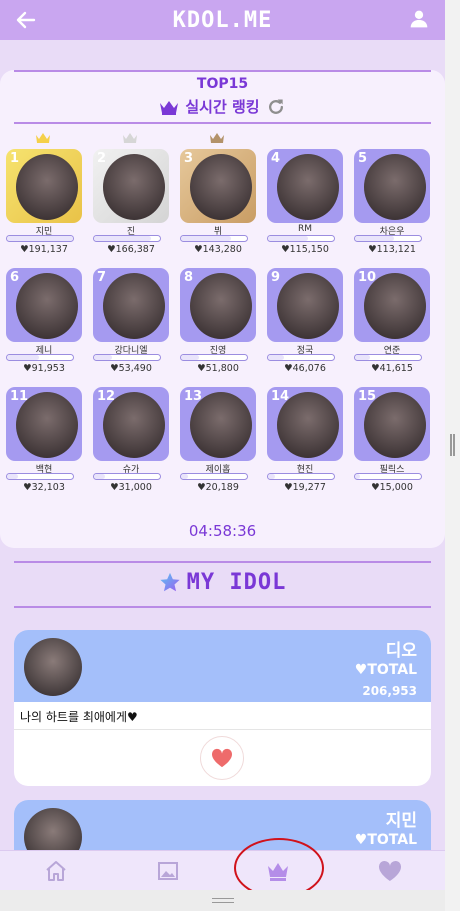 The height and width of the screenshot is (911, 460). I want to click on idol-rank-item: 14 현진 ♥19,277, so click(305, 444).